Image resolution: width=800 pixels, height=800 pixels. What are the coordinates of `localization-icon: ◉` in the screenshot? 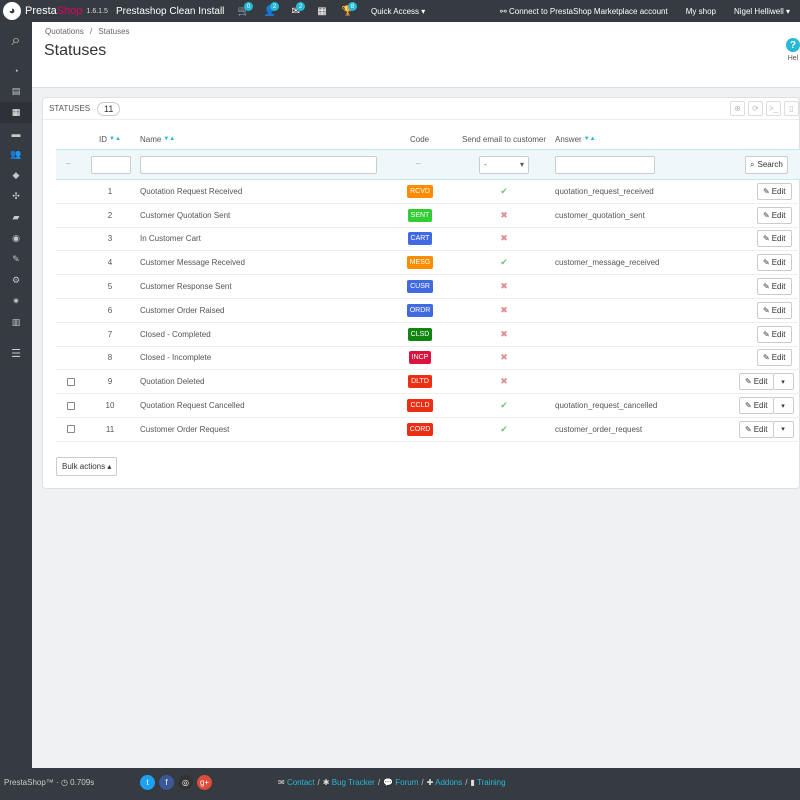 It's located at (16, 238).